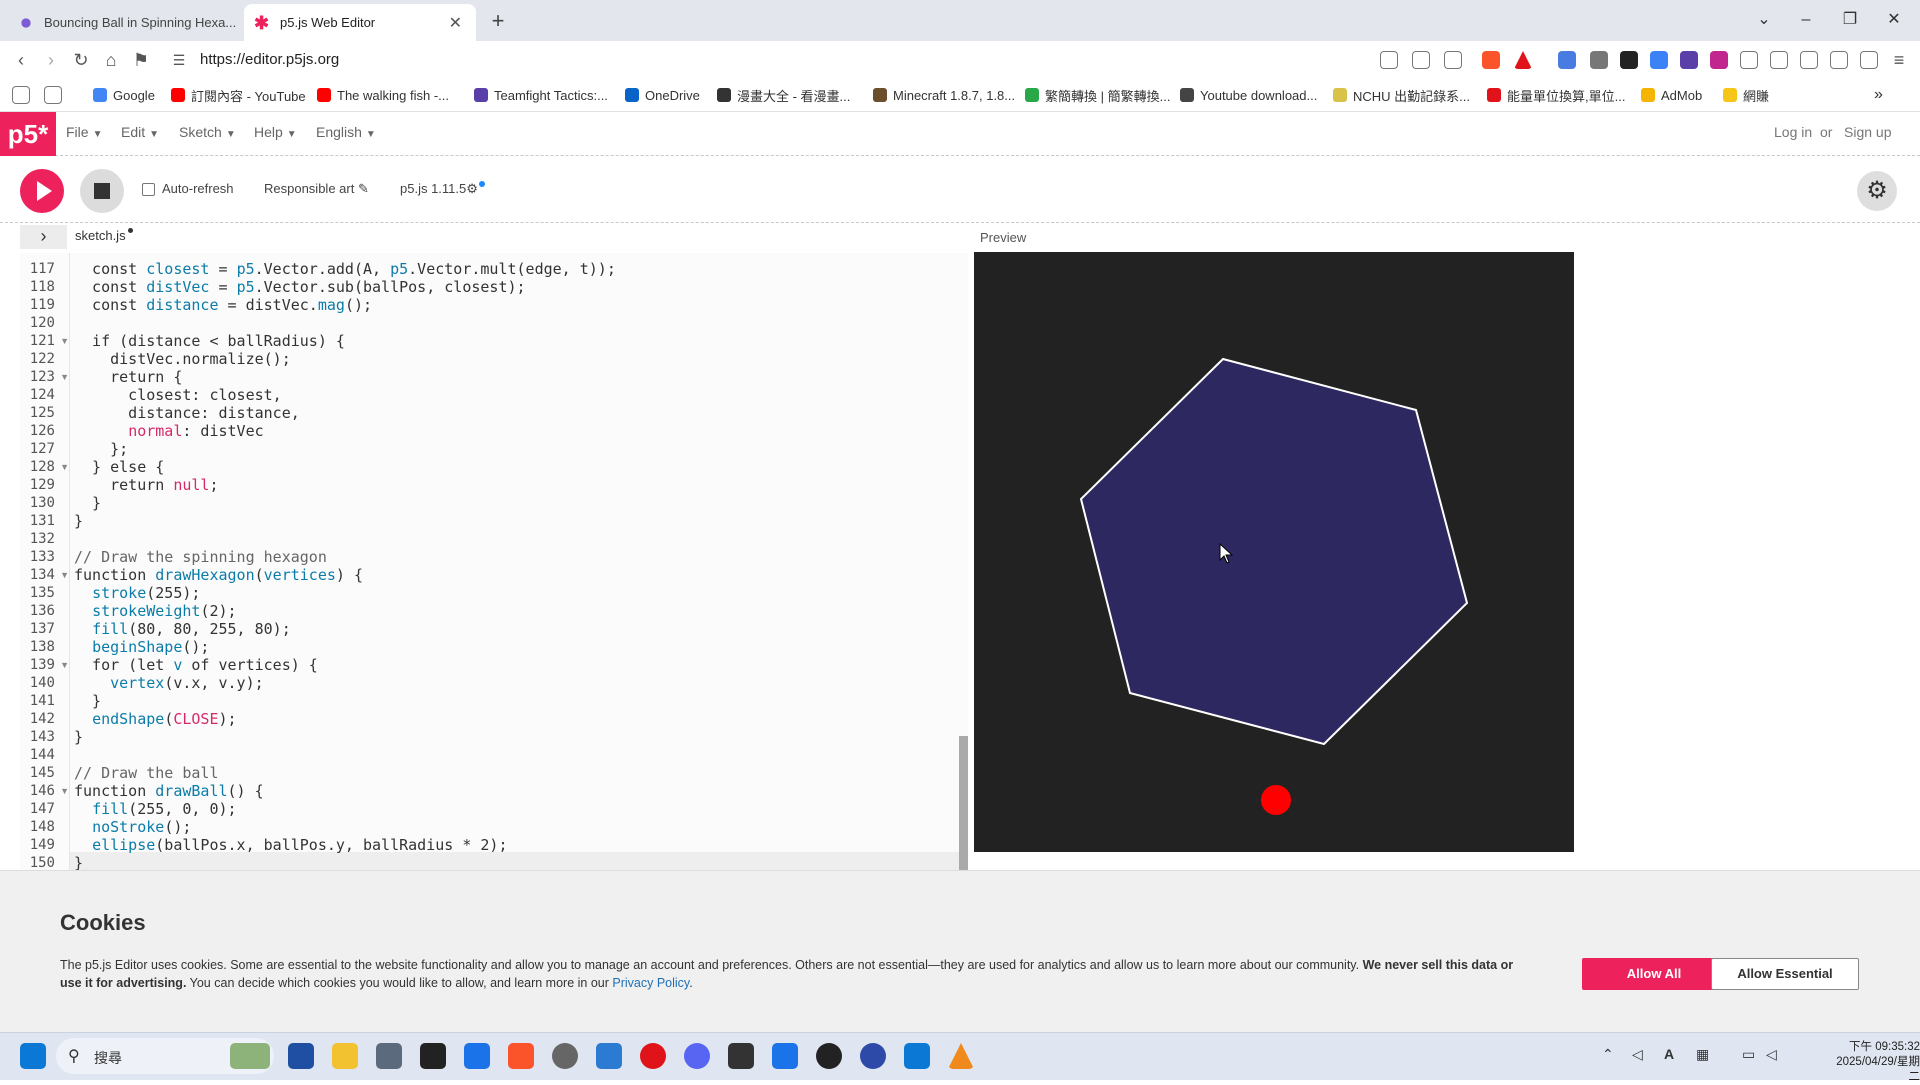  What do you see at coordinates (455, 23) in the screenshot?
I see `close-tab-icon: ✕` at bounding box center [455, 23].